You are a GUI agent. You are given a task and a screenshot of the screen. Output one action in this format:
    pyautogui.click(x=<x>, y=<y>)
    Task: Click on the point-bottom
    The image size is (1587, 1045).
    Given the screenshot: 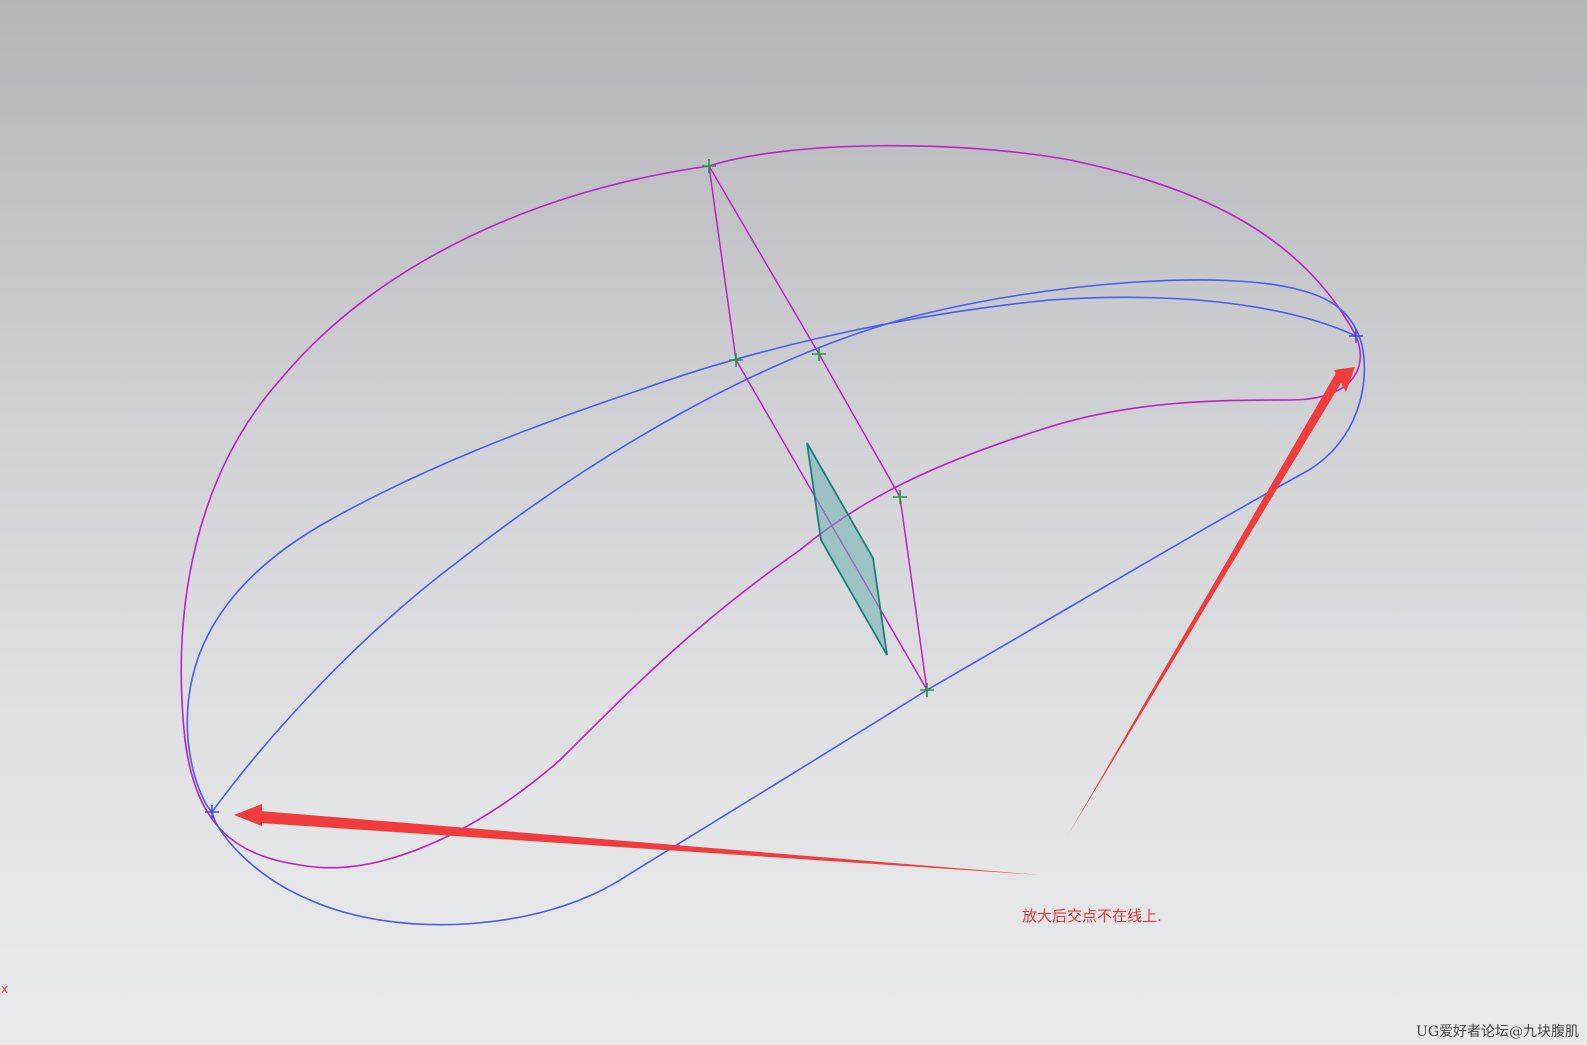 What is the action you would take?
    pyautogui.click(x=927, y=690)
    